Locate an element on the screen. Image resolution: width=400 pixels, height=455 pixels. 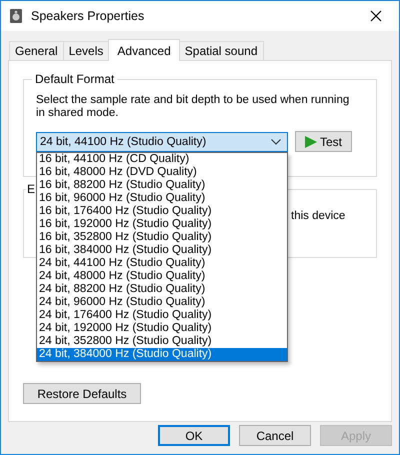
close-icon is located at coordinates (376, 16).